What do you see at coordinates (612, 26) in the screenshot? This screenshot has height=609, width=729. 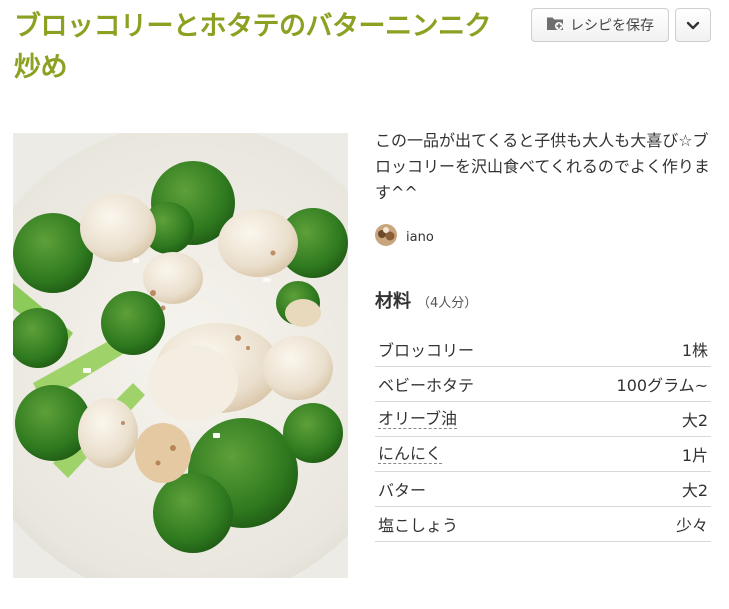 I see `save-button-label: レシピを保存` at bounding box center [612, 26].